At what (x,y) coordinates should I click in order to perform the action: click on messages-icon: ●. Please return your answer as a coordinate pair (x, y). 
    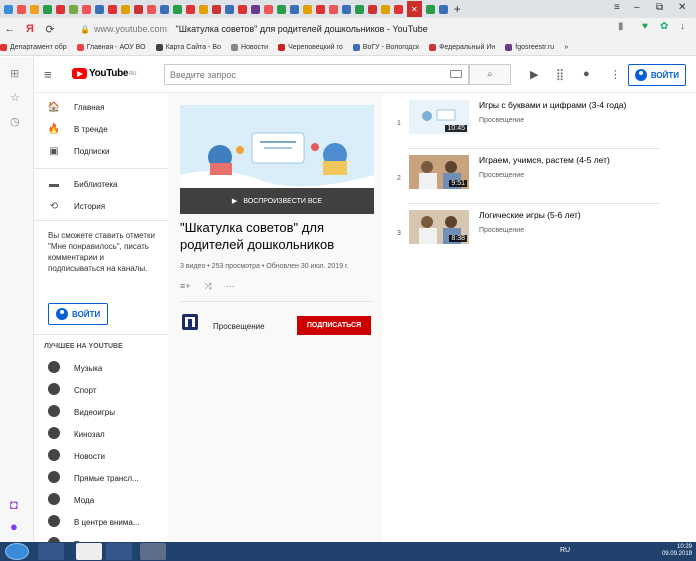
    Looking at the image, I should click on (586, 74).